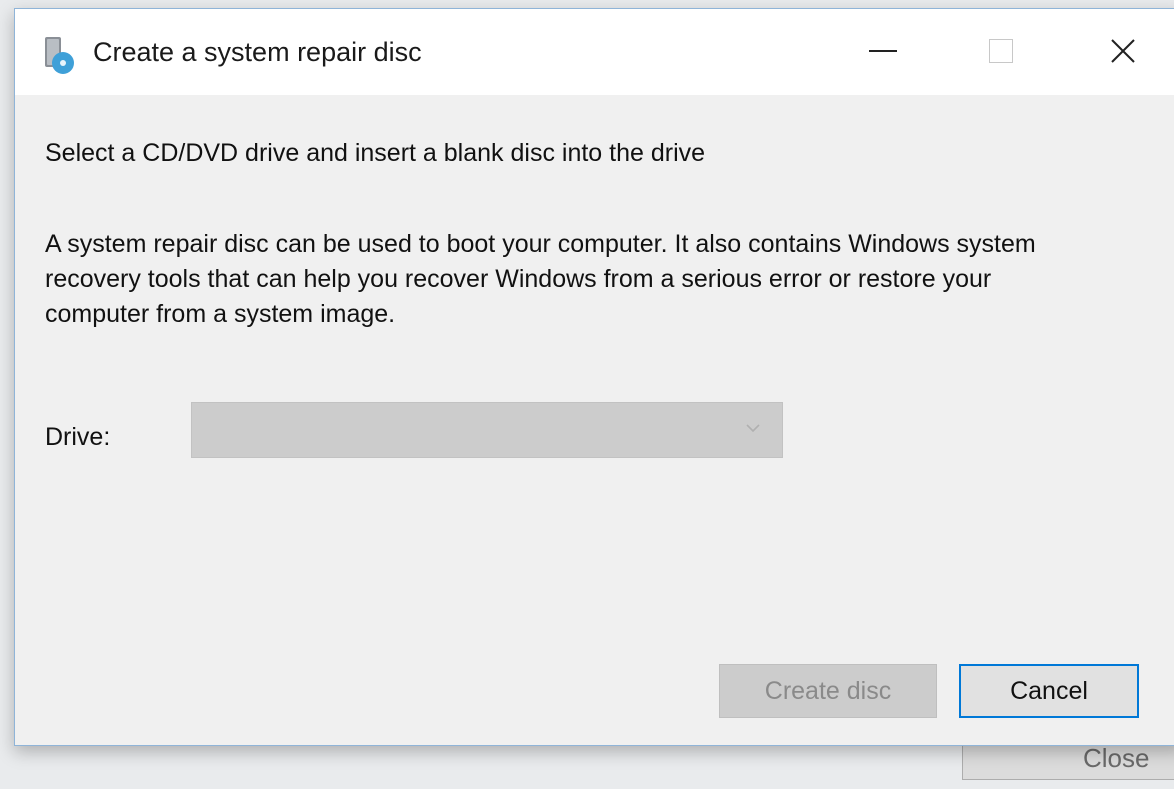  I want to click on drive-dropdown, so click(487, 430).